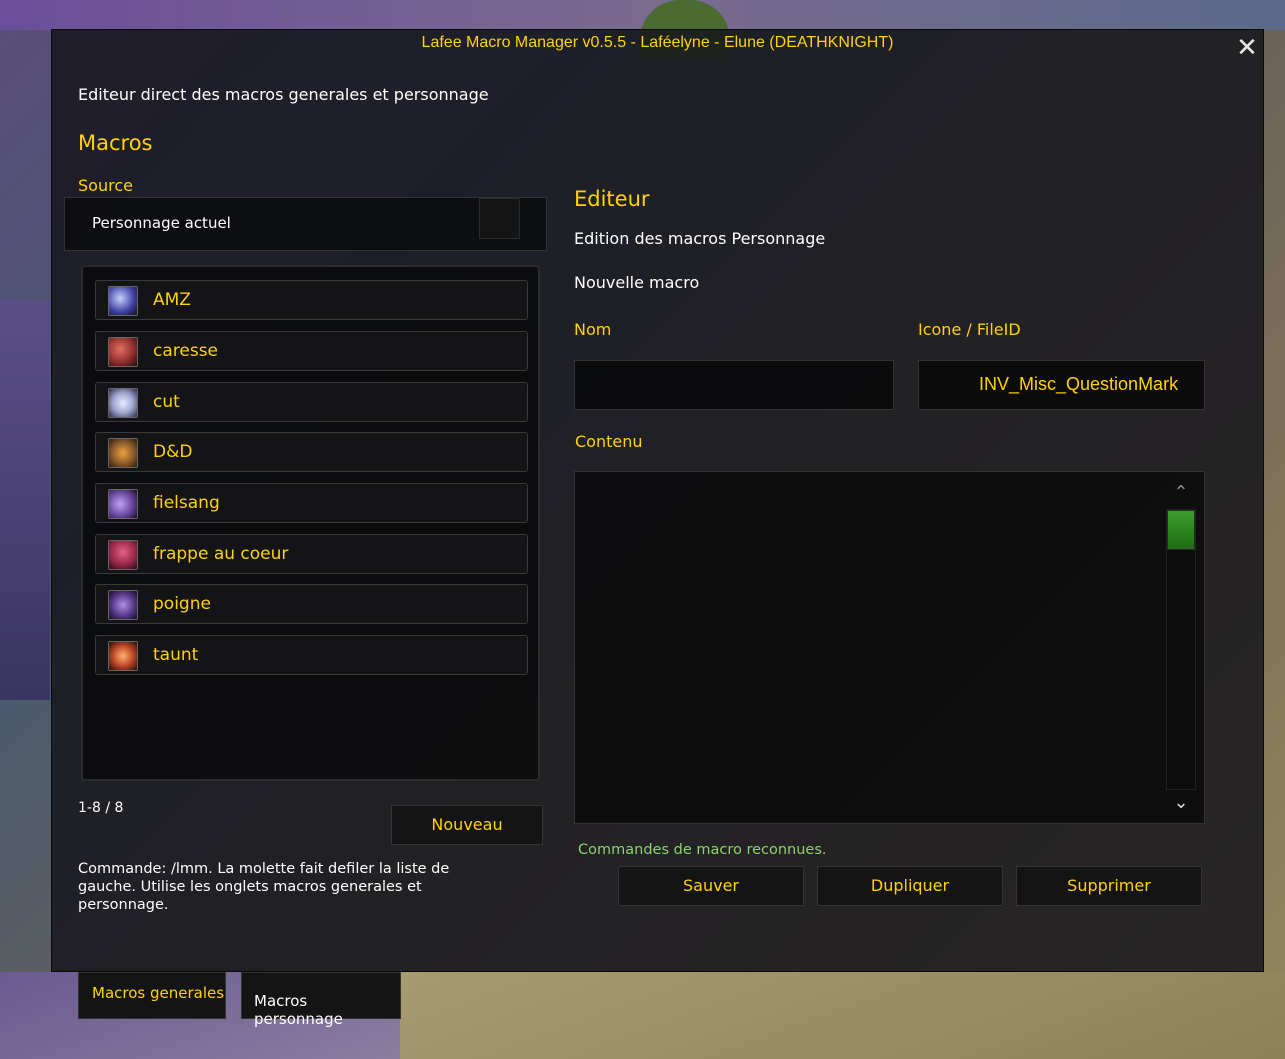 This screenshot has height=1059, width=1285. What do you see at coordinates (123, 555) in the screenshot?
I see `heart-strike-icon` at bounding box center [123, 555].